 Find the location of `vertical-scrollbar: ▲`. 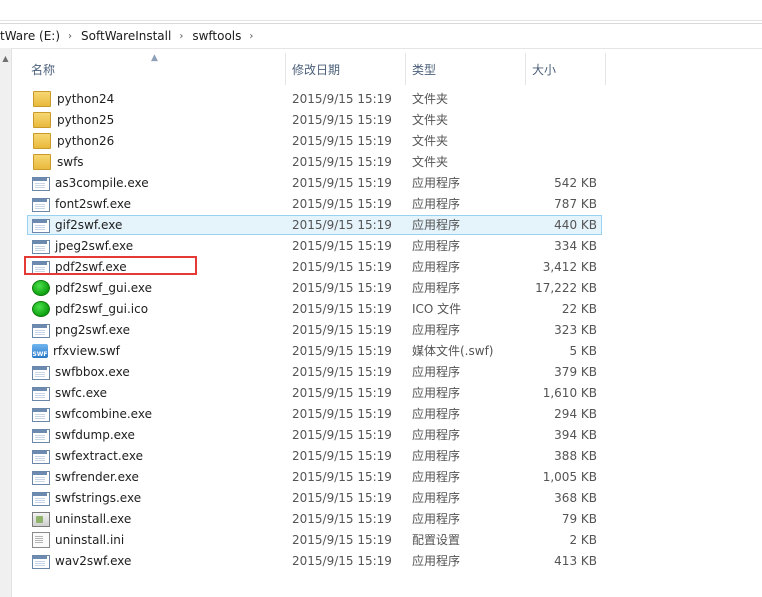

vertical-scrollbar: ▲ is located at coordinates (6, 322).